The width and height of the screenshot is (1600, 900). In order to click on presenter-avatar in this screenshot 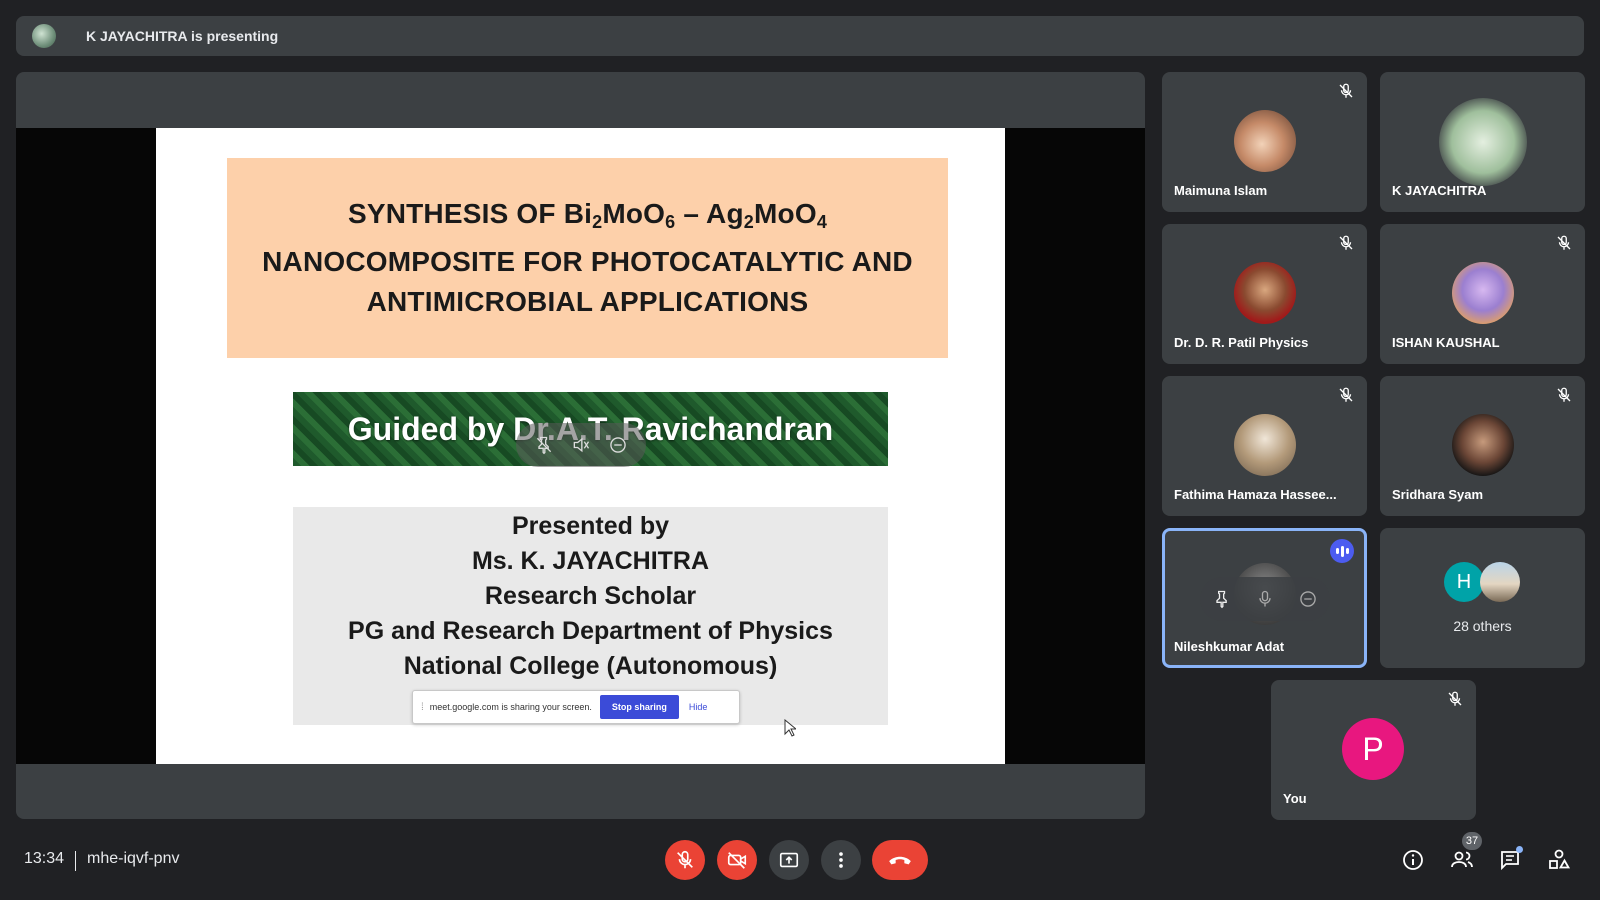, I will do `click(44, 36)`.